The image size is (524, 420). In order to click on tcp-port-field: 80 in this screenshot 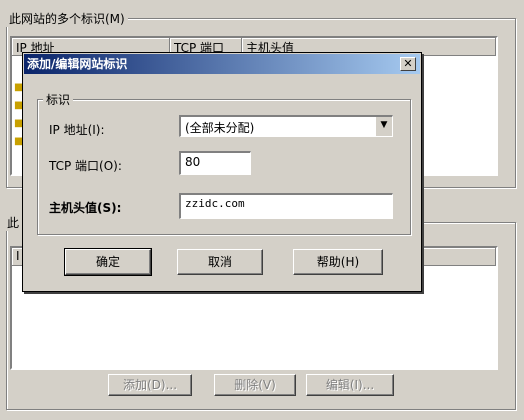, I will do `click(215, 163)`.